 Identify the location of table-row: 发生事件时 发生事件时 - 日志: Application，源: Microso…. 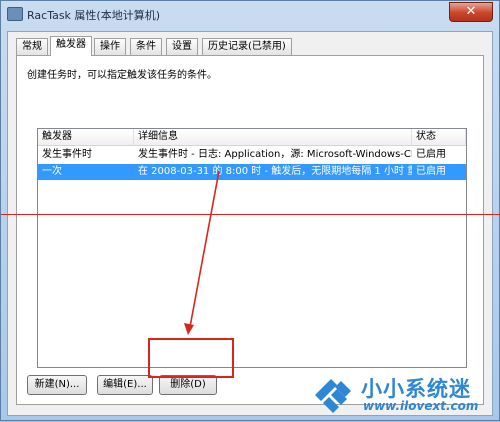
(252, 155).